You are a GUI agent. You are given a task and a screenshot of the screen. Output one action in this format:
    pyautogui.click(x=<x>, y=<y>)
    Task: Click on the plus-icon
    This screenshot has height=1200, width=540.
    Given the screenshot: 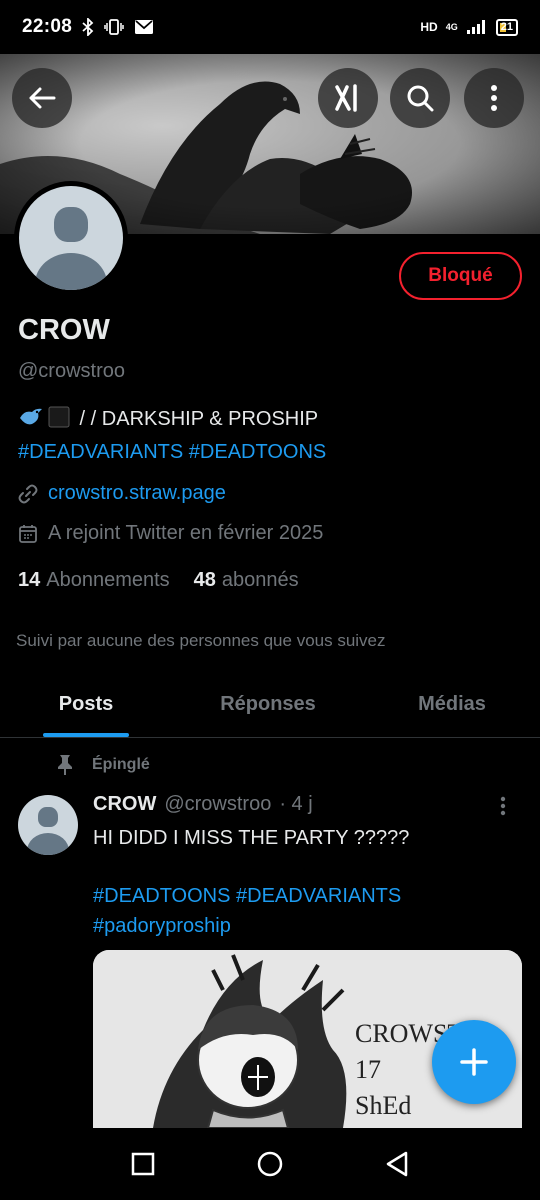 What is the action you would take?
    pyautogui.click(x=474, y=1062)
    